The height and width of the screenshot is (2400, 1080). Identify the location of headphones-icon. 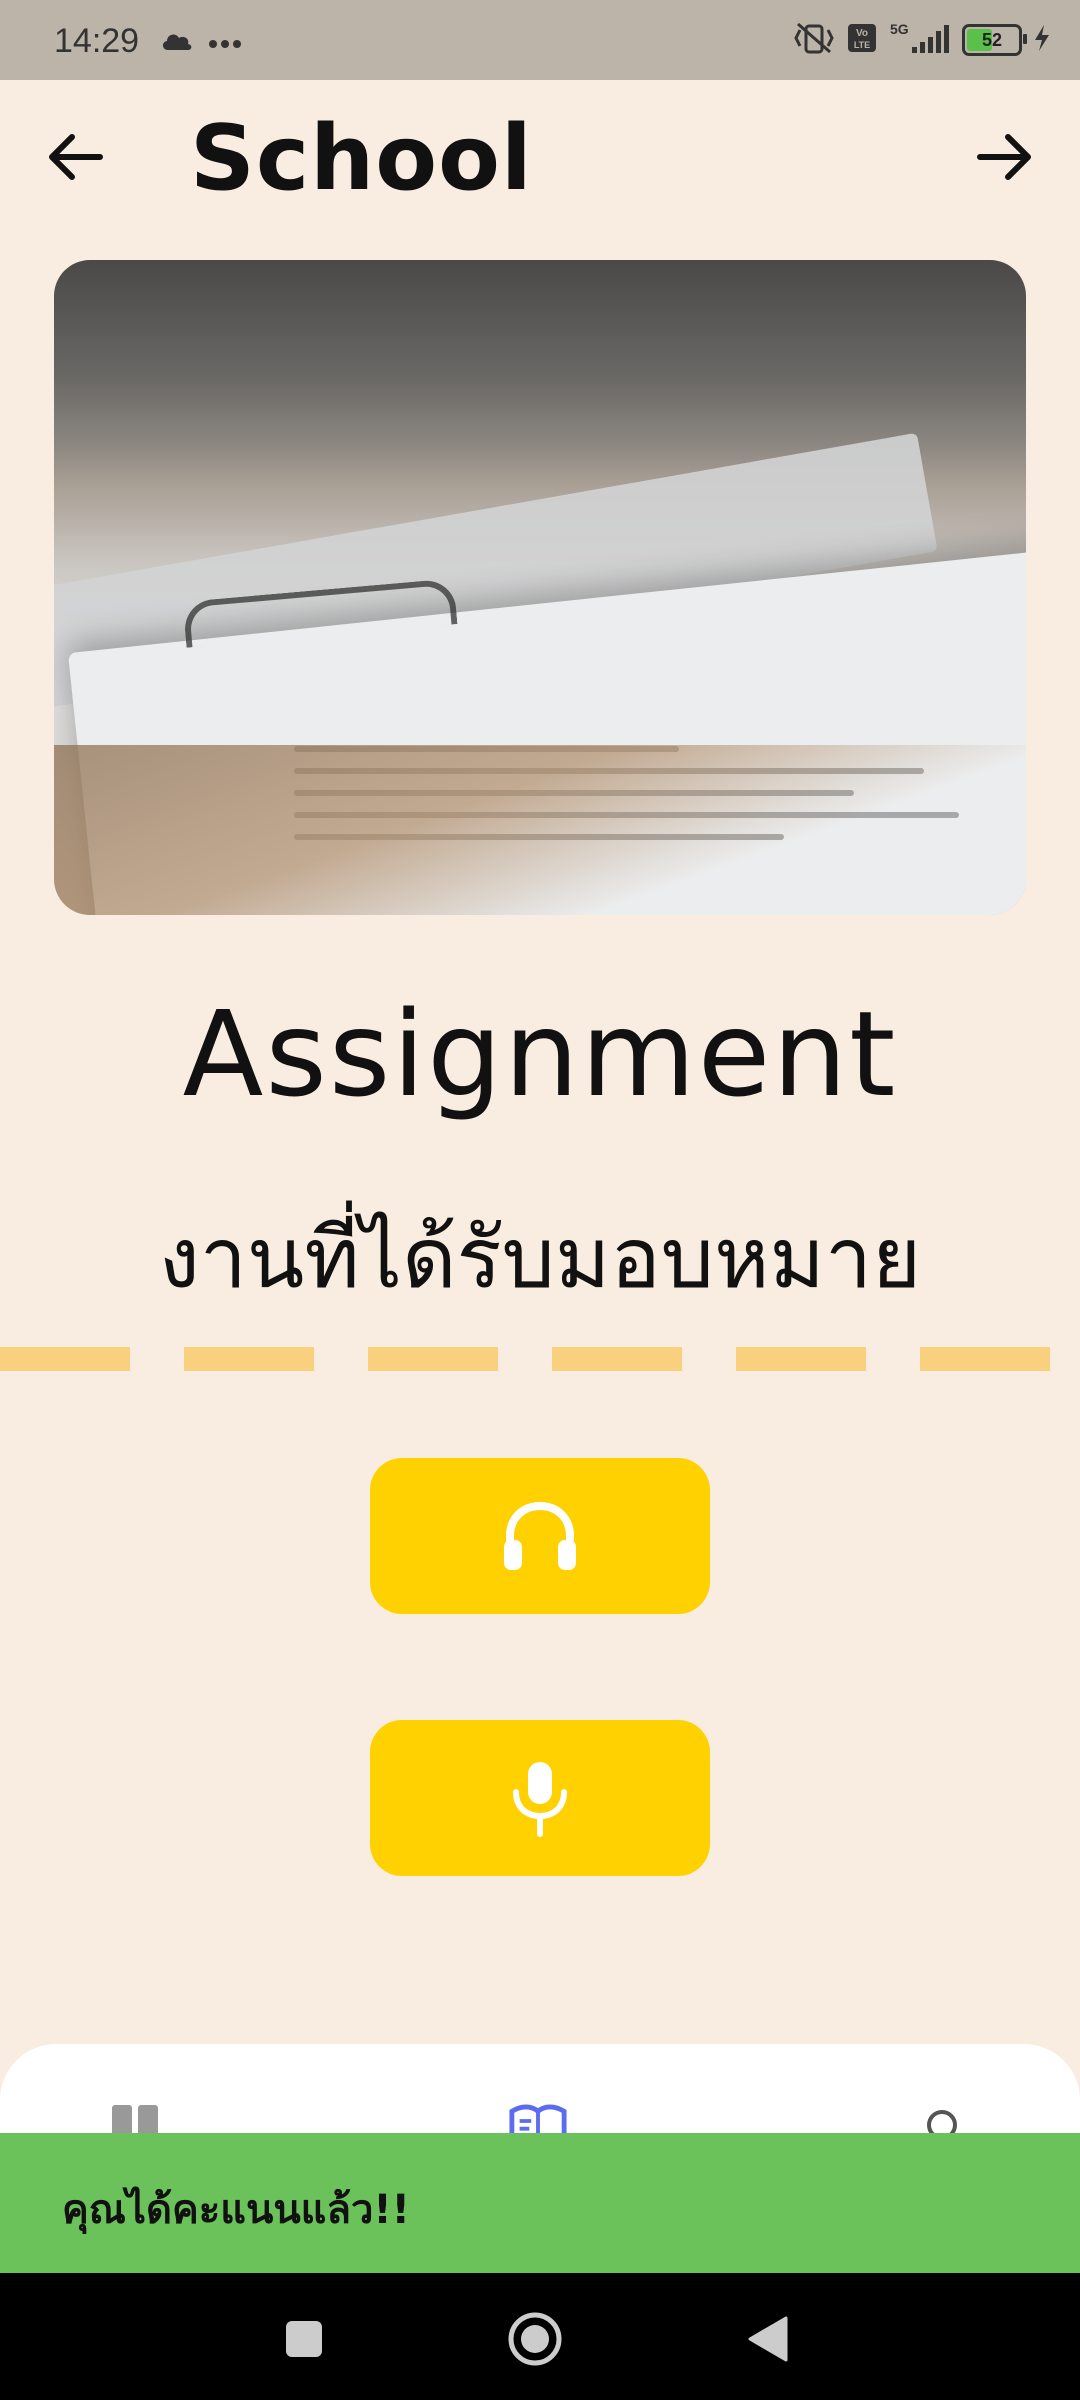
(540, 1535).